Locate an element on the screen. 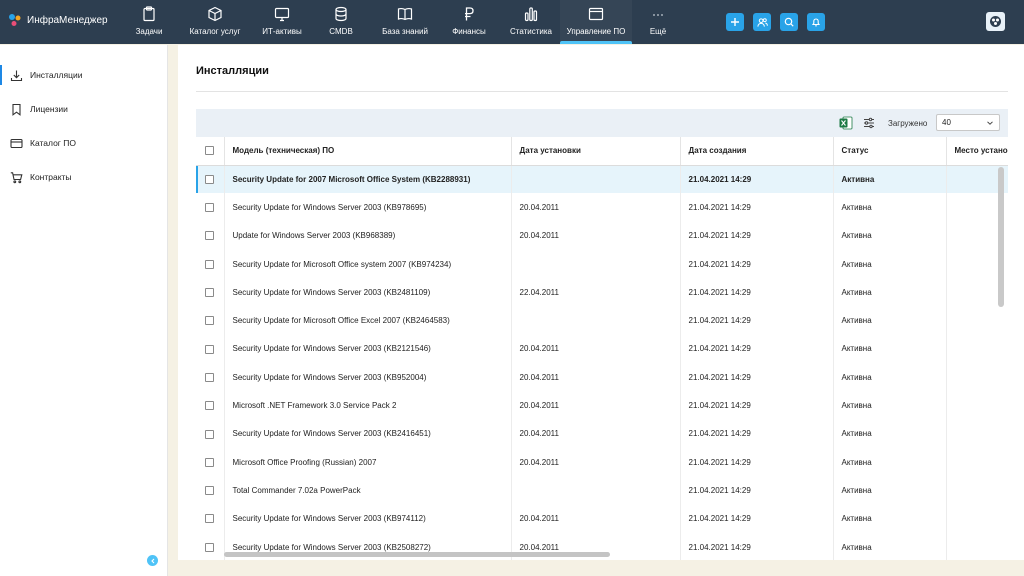  sidebar-item-software-catalog: Каталог ПО is located at coordinates (83, 143).